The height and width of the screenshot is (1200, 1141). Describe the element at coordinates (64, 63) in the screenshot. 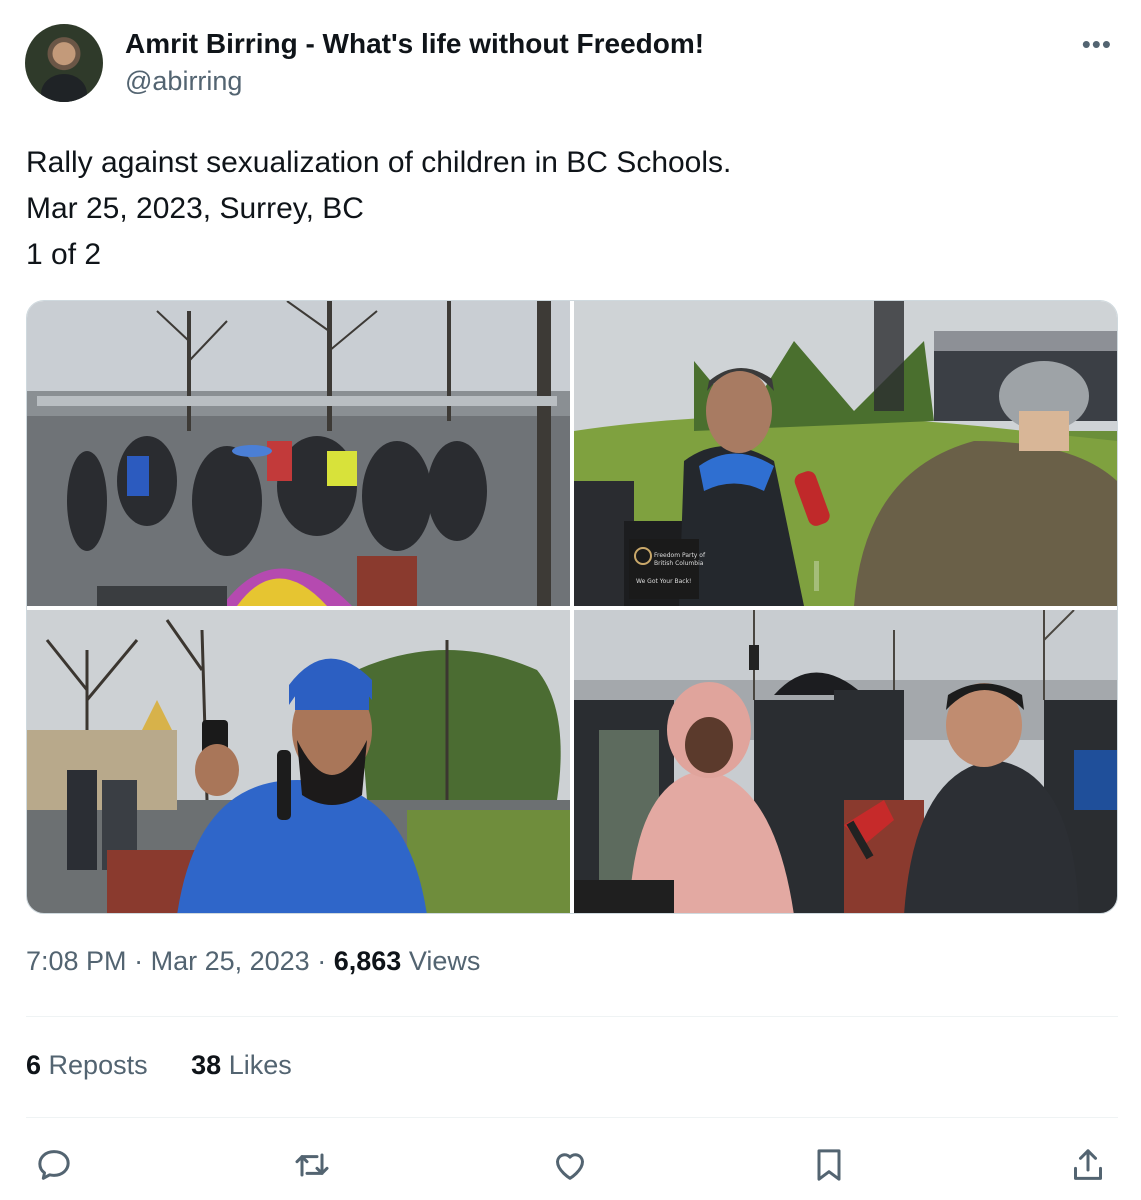

I see `avatar` at that location.